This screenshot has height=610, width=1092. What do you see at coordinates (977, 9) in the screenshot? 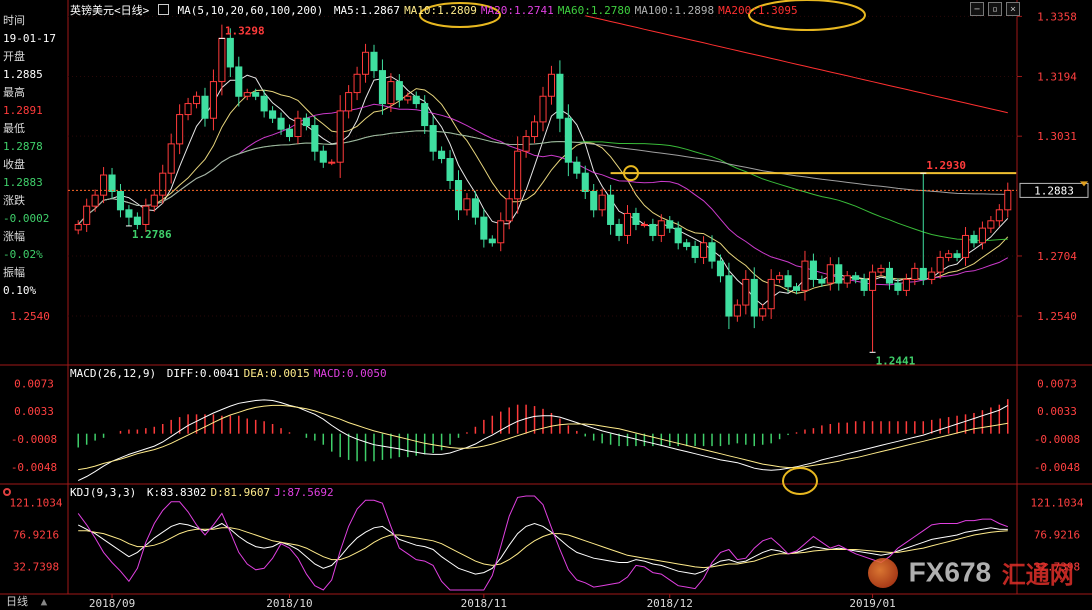
I see `minimize-icon: −` at bounding box center [977, 9].